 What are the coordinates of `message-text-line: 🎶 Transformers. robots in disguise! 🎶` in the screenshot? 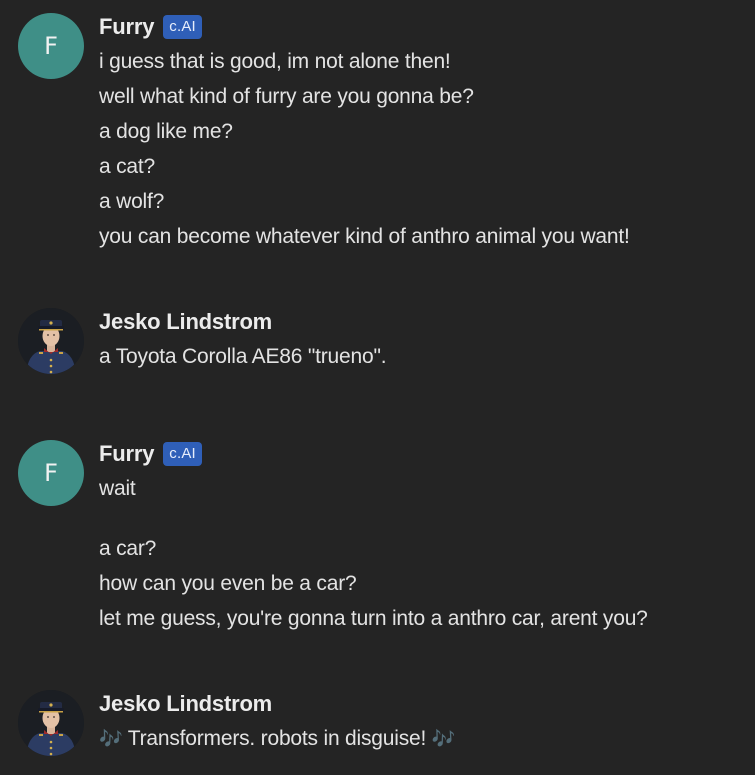 It's located at (277, 739).